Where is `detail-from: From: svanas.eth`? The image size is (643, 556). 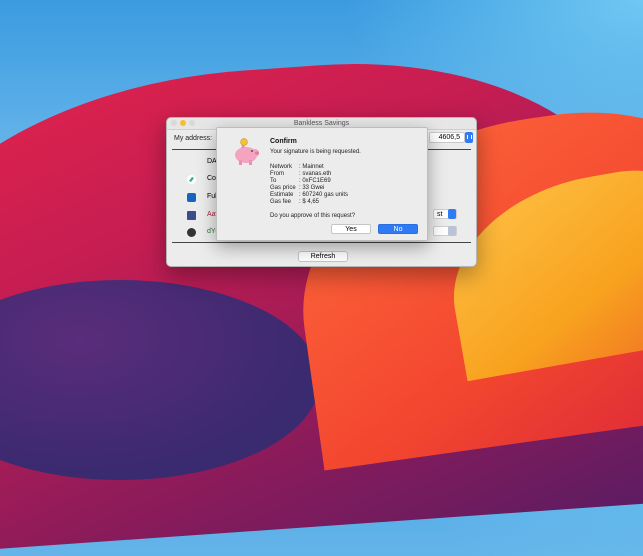 detail-from: From: svanas.eth is located at coordinates (301, 174).